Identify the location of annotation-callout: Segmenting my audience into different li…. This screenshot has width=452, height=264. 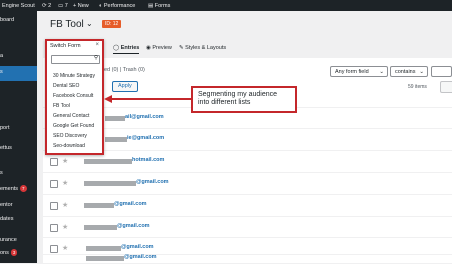
(244, 99).